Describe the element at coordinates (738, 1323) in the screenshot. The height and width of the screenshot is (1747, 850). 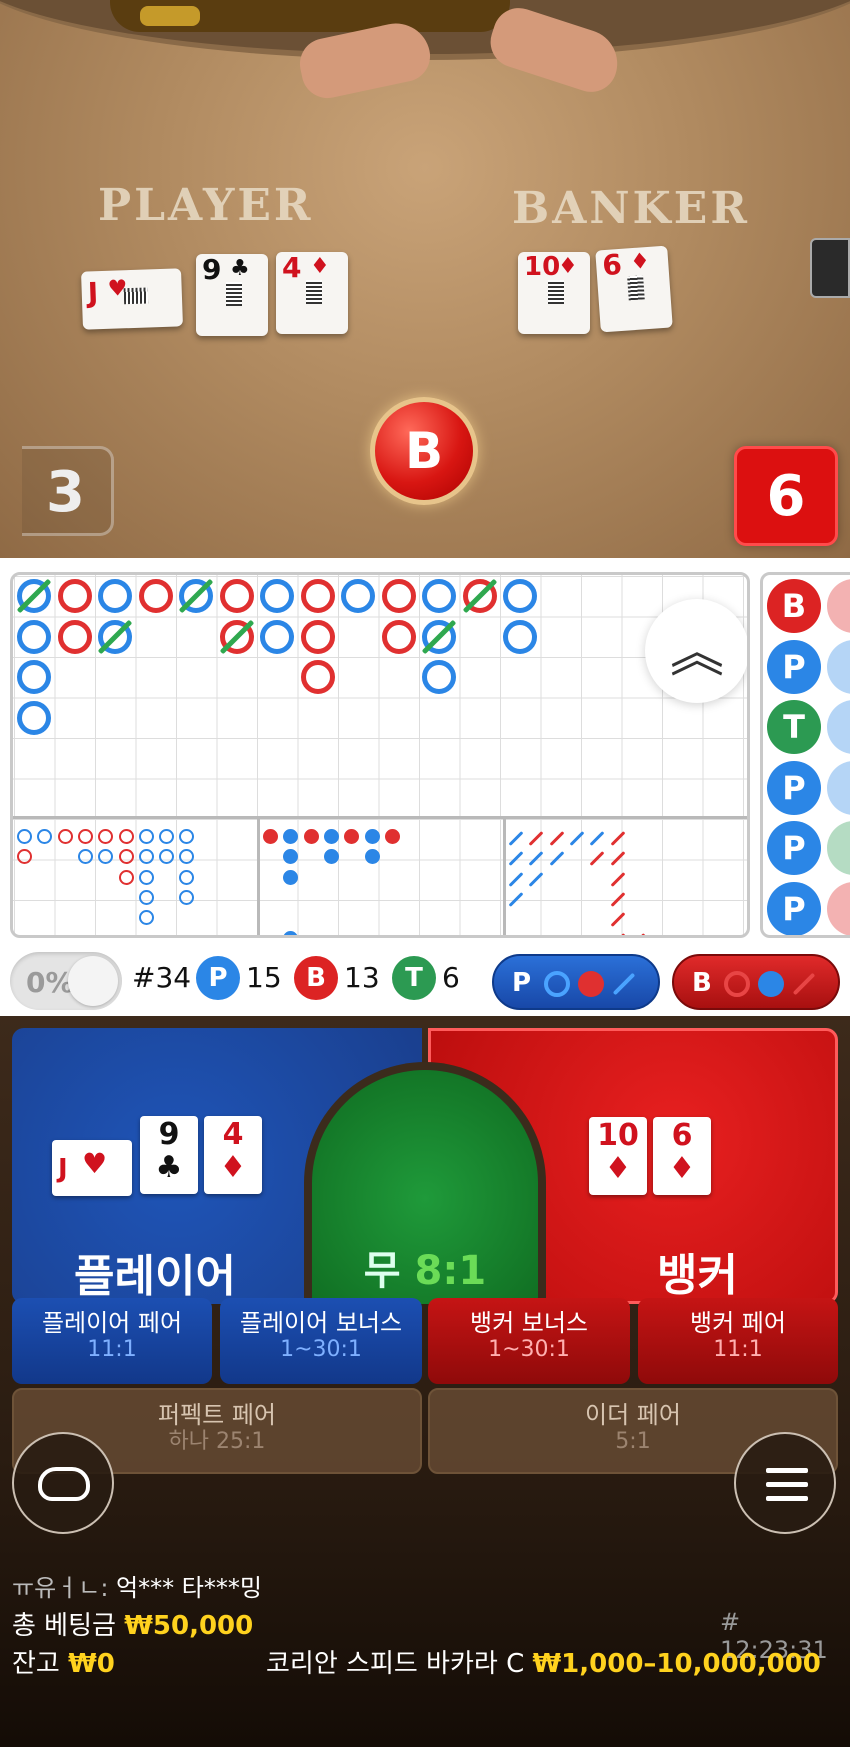
I see `side-bet-title: 뱅커 페어` at that location.